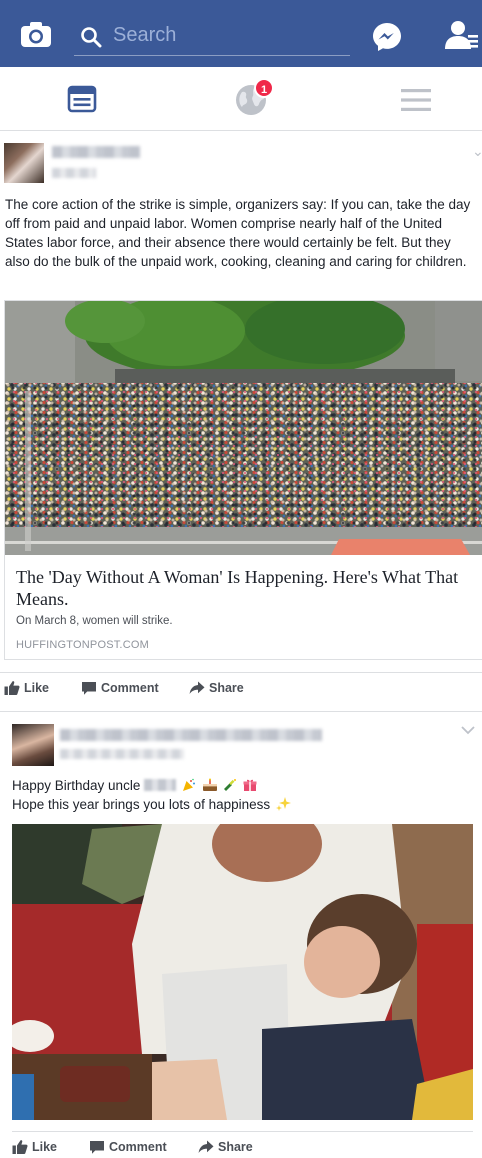 Image resolution: width=482 pixels, height=1158 pixels. What do you see at coordinates (91, 37) in the screenshot?
I see `search-icon` at bounding box center [91, 37].